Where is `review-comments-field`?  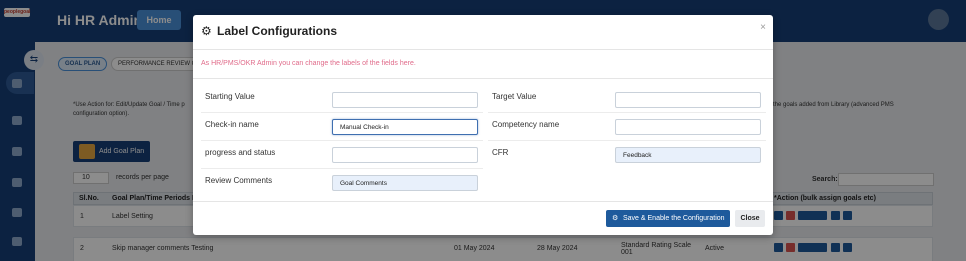 review-comments-field is located at coordinates (405, 183).